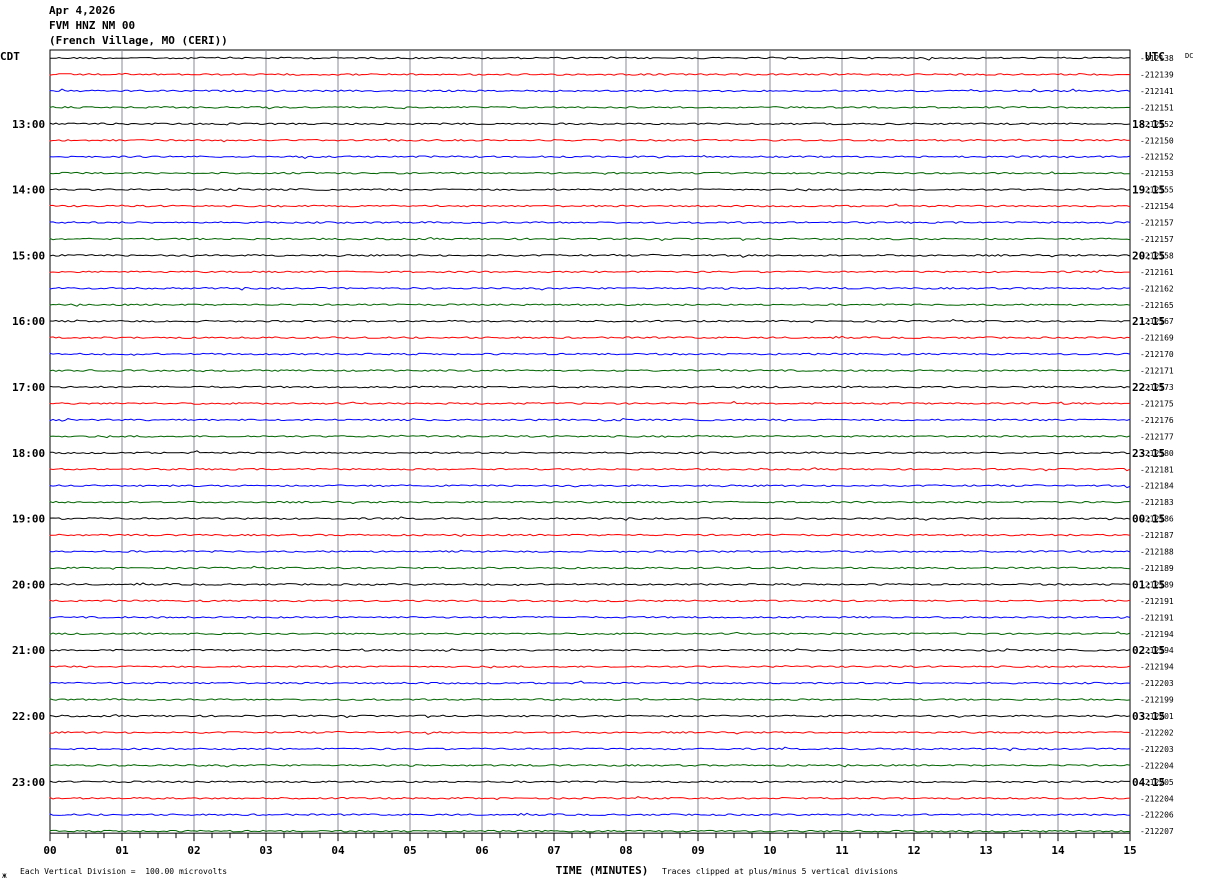 The width and height of the screenshot is (1210, 886). What do you see at coordinates (625, 850) in the screenshot?
I see `x-tick-label: 08` at bounding box center [625, 850].